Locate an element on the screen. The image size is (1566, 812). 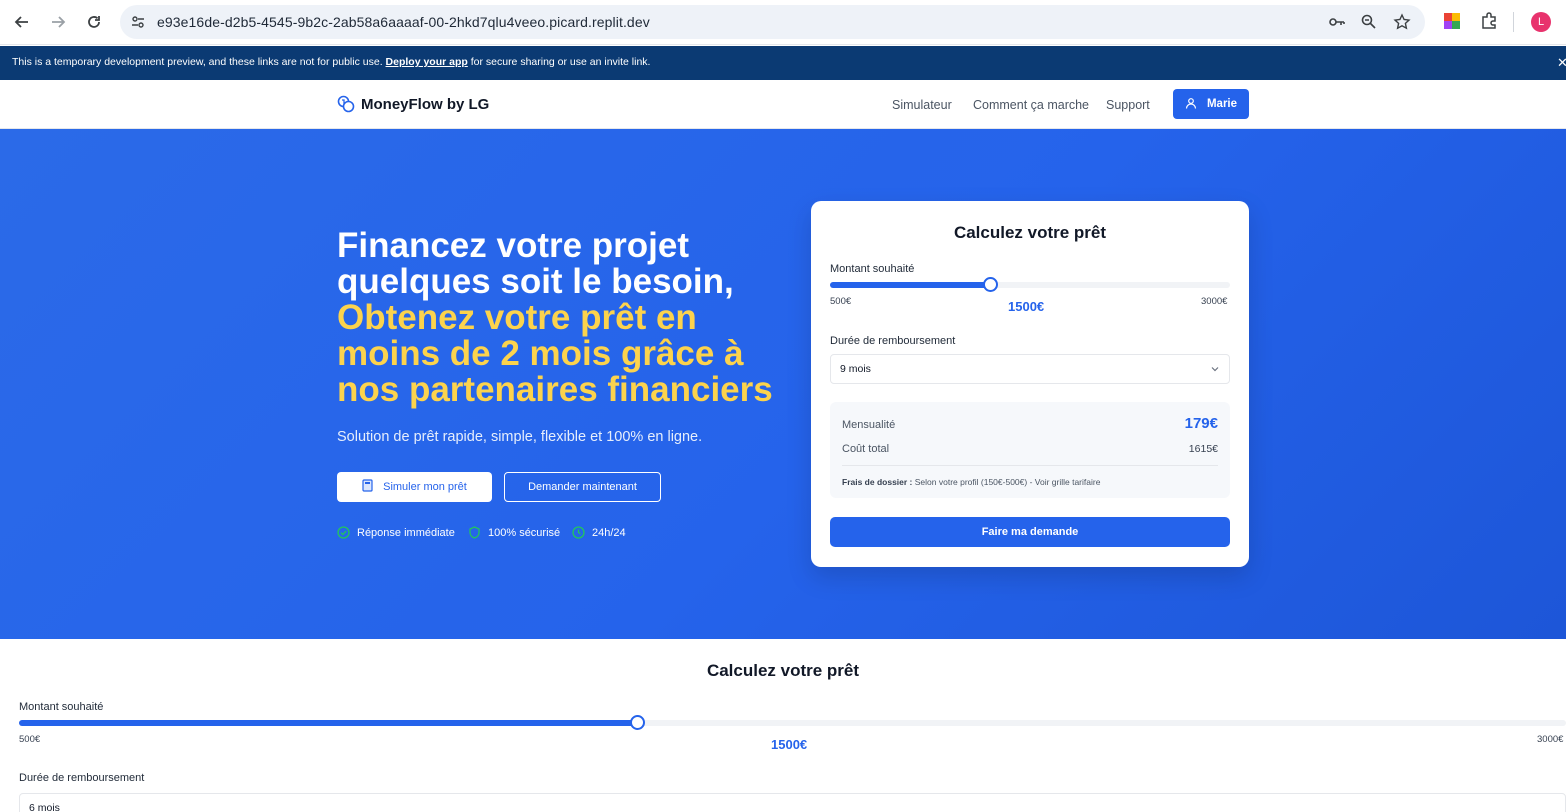
duration-select: 9 mois is located at coordinates (1030, 369).